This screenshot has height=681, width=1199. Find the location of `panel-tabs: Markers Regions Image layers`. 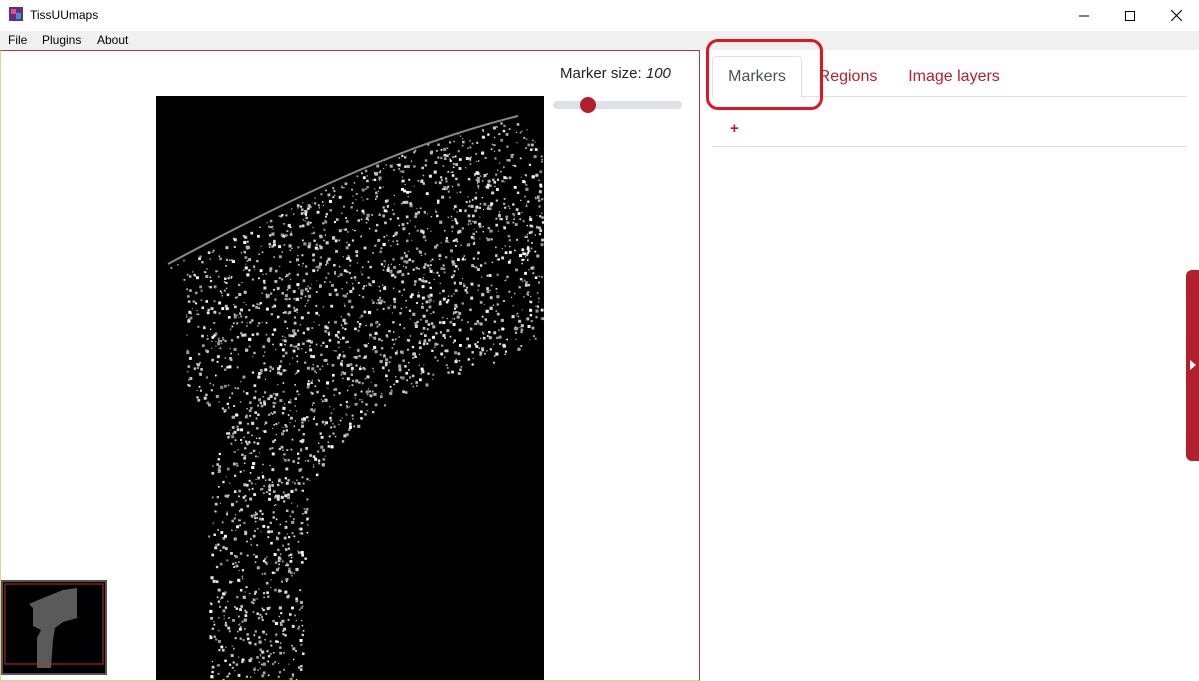

panel-tabs: Markers Regions Image layers is located at coordinates (946, 74).